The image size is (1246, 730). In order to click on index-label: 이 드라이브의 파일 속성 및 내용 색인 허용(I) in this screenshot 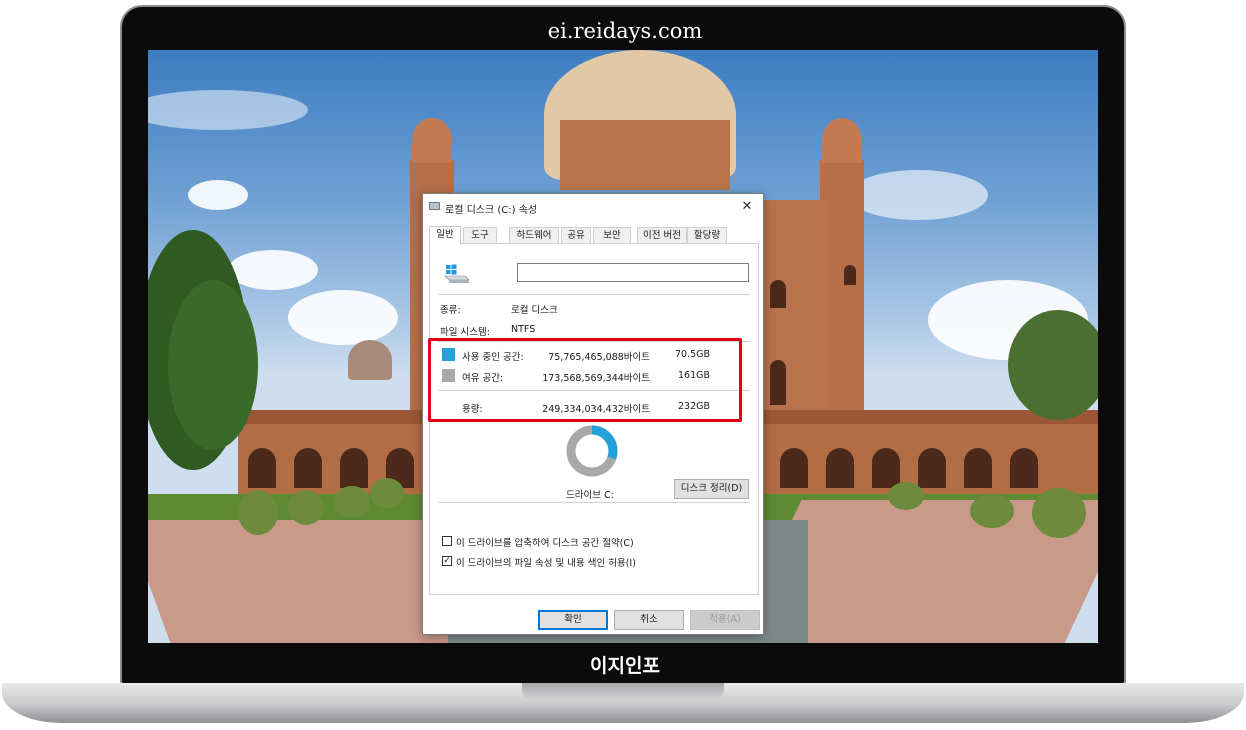, I will do `click(546, 563)`.